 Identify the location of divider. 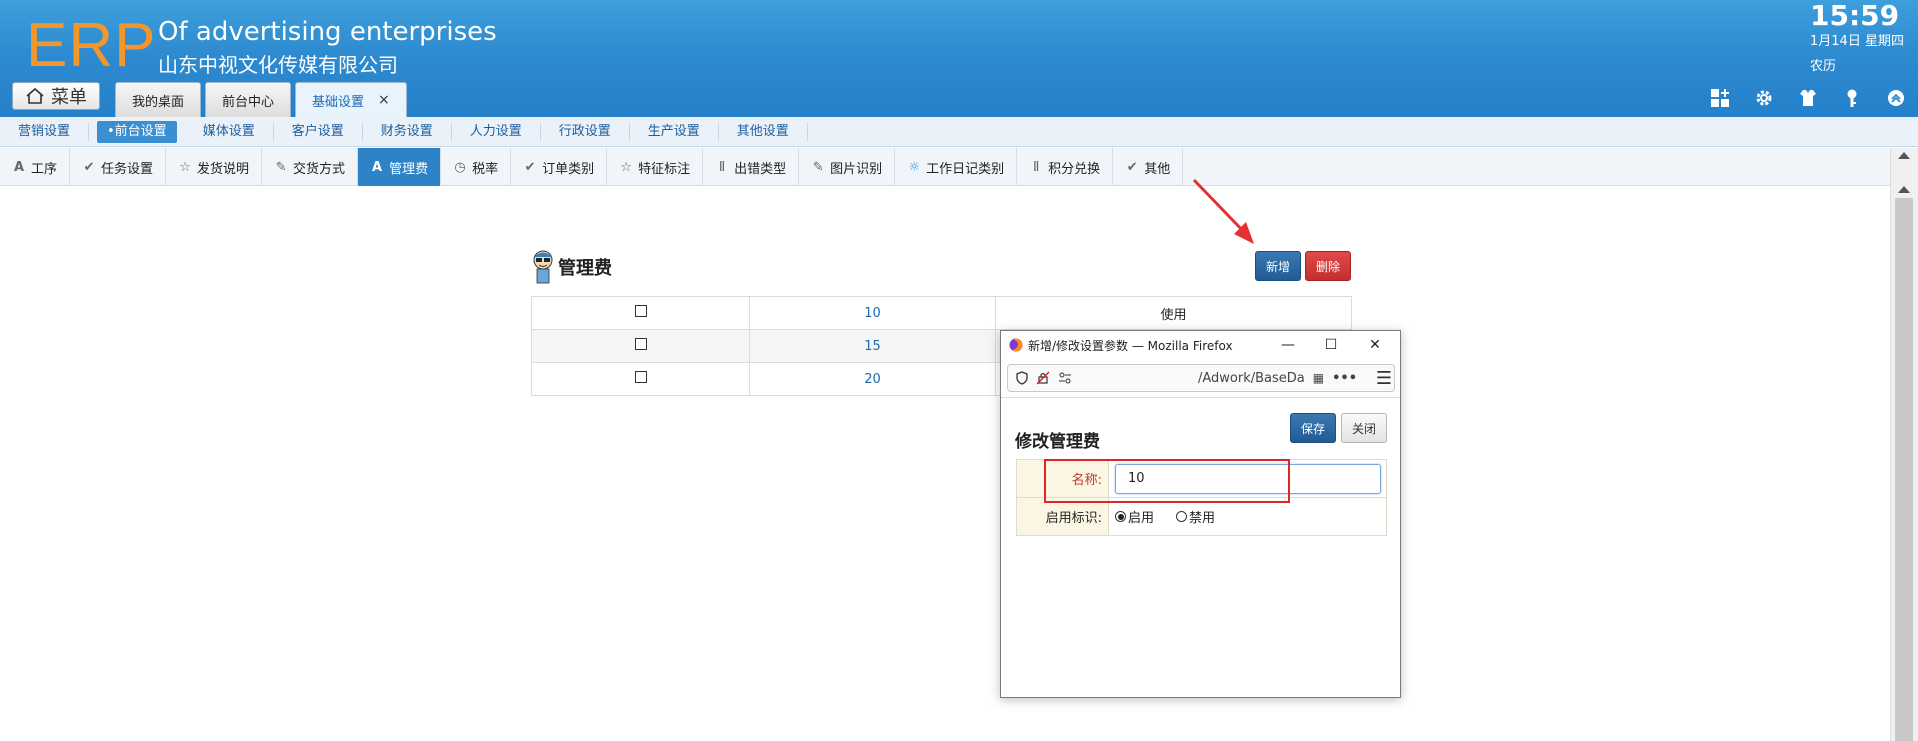
(1200, 397).